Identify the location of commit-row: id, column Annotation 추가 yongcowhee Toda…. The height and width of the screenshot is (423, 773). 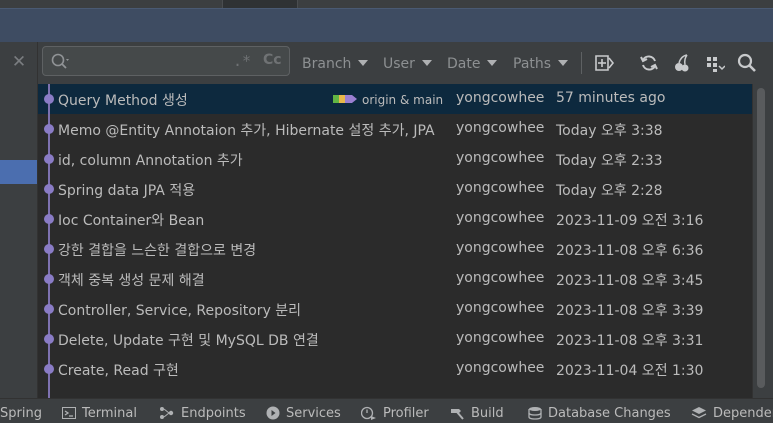
(395, 159).